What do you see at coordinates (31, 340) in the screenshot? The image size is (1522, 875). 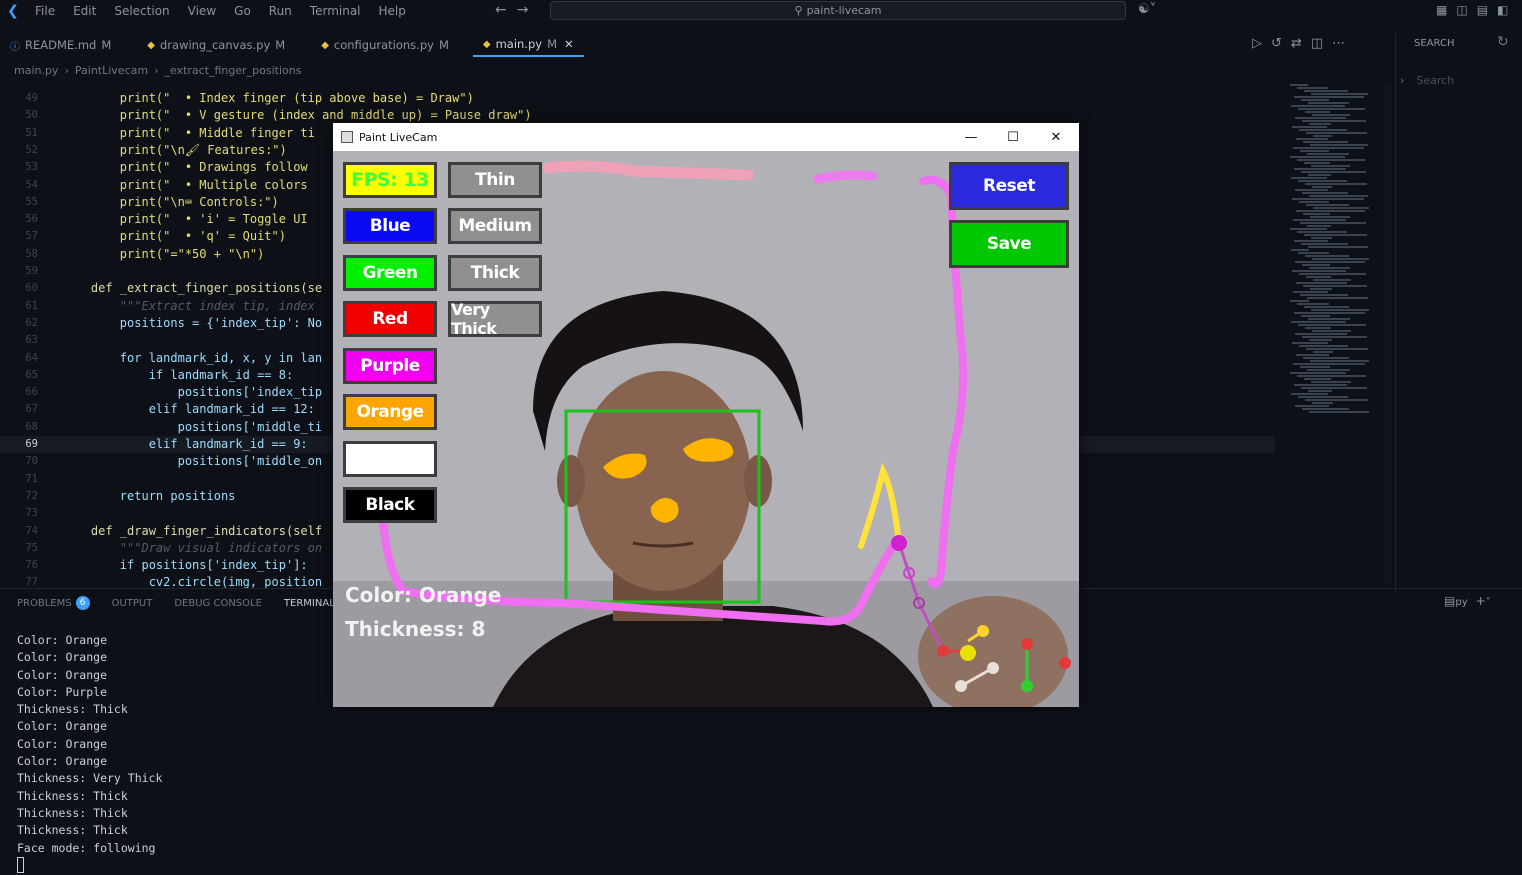 I see `line-number: 63` at bounding box center [31, 340].